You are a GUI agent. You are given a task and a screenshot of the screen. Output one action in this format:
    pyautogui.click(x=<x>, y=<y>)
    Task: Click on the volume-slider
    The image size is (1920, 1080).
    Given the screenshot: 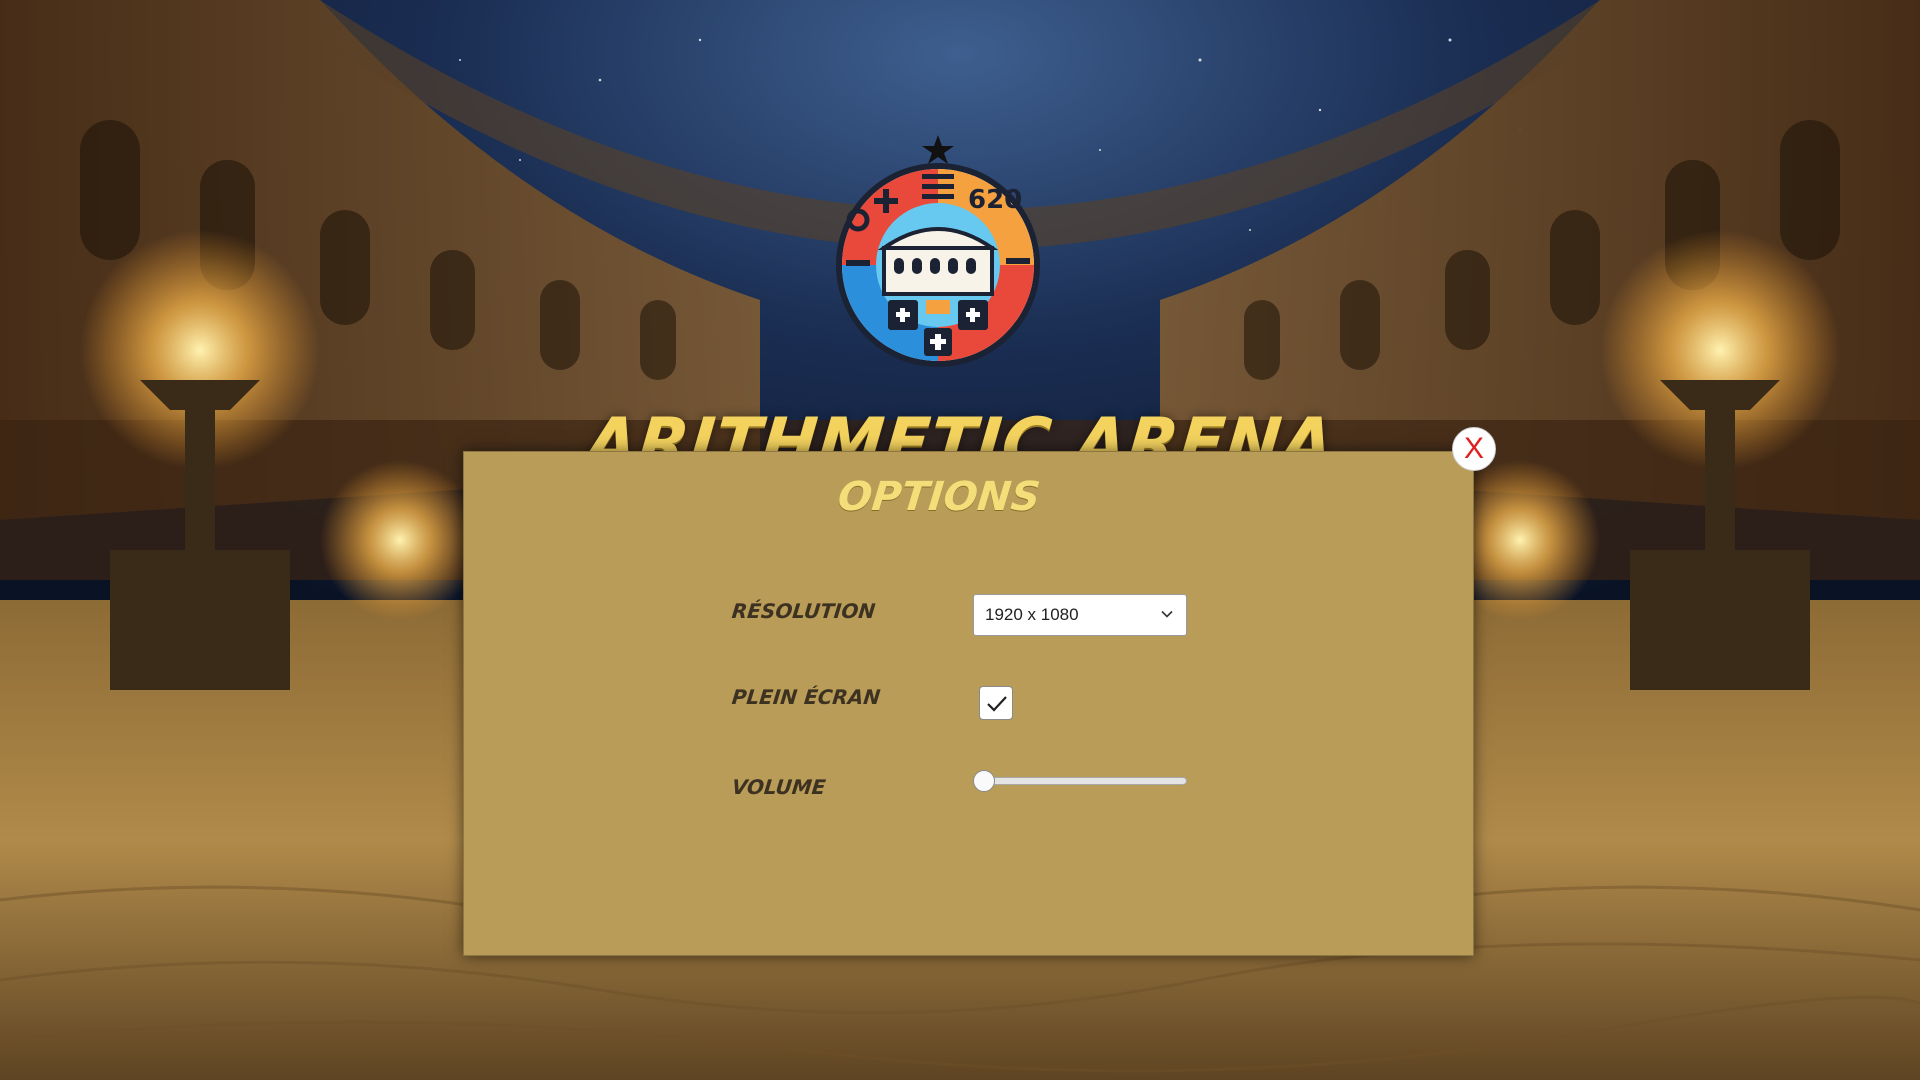 What is the action you would take?
    pyautogui.click(x=1080, y=781)
    